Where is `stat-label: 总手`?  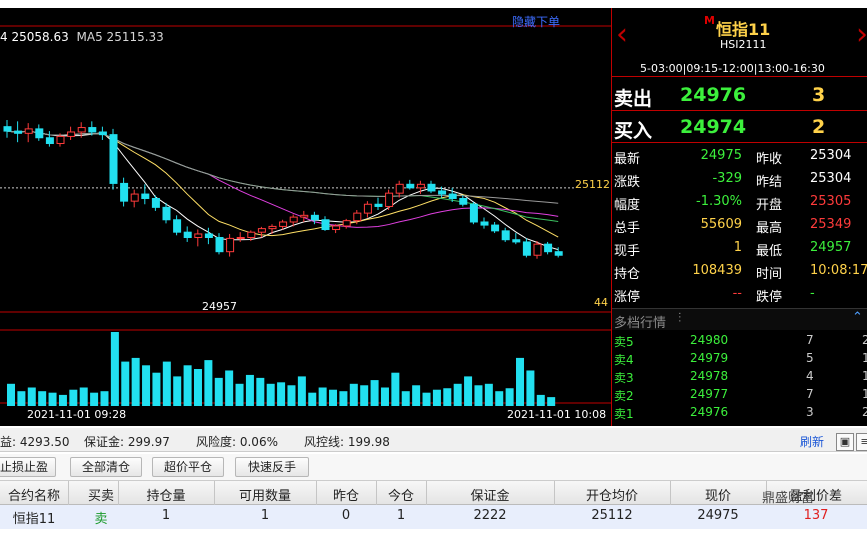
stat-label: 总手 is located at coordinates (627, 228).